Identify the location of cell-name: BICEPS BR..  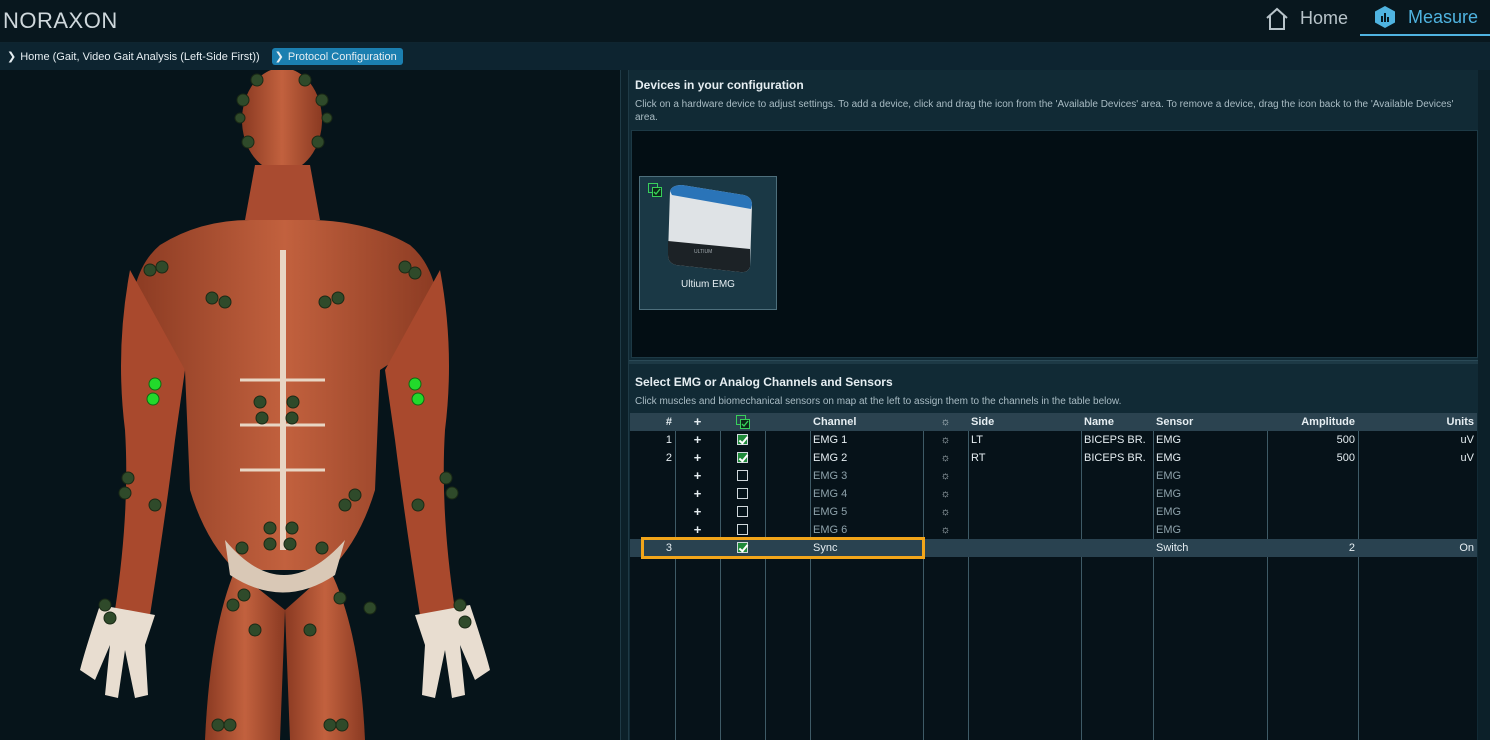
(1115, 440).